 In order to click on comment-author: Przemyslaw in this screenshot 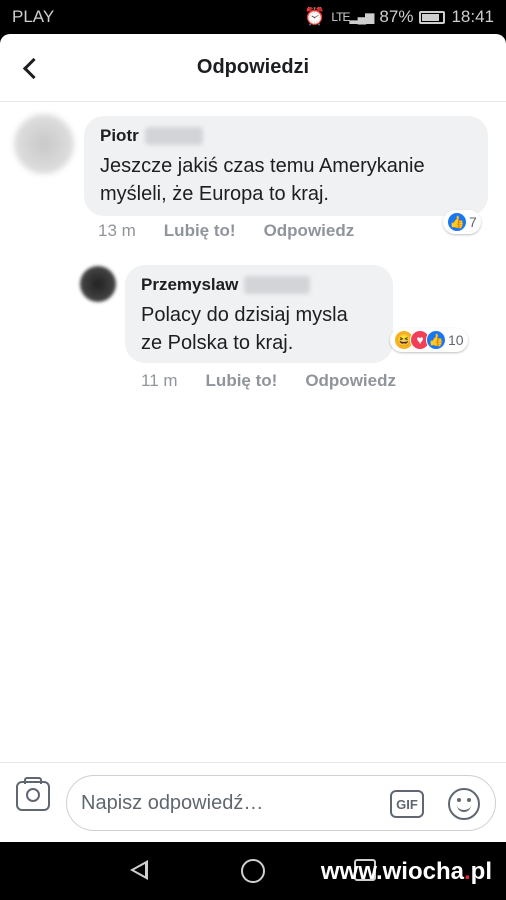, I will do `click(259, 285)`.